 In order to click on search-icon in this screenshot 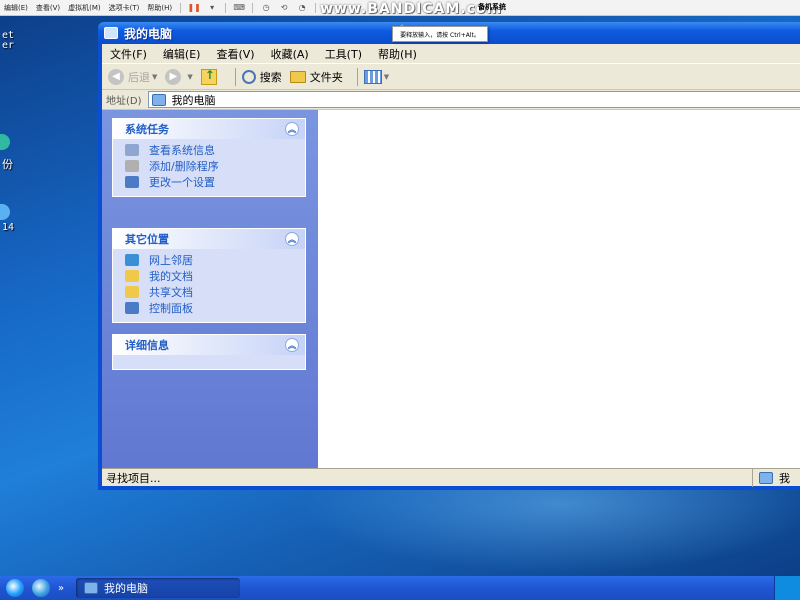, I will do `click(248, 76)`.